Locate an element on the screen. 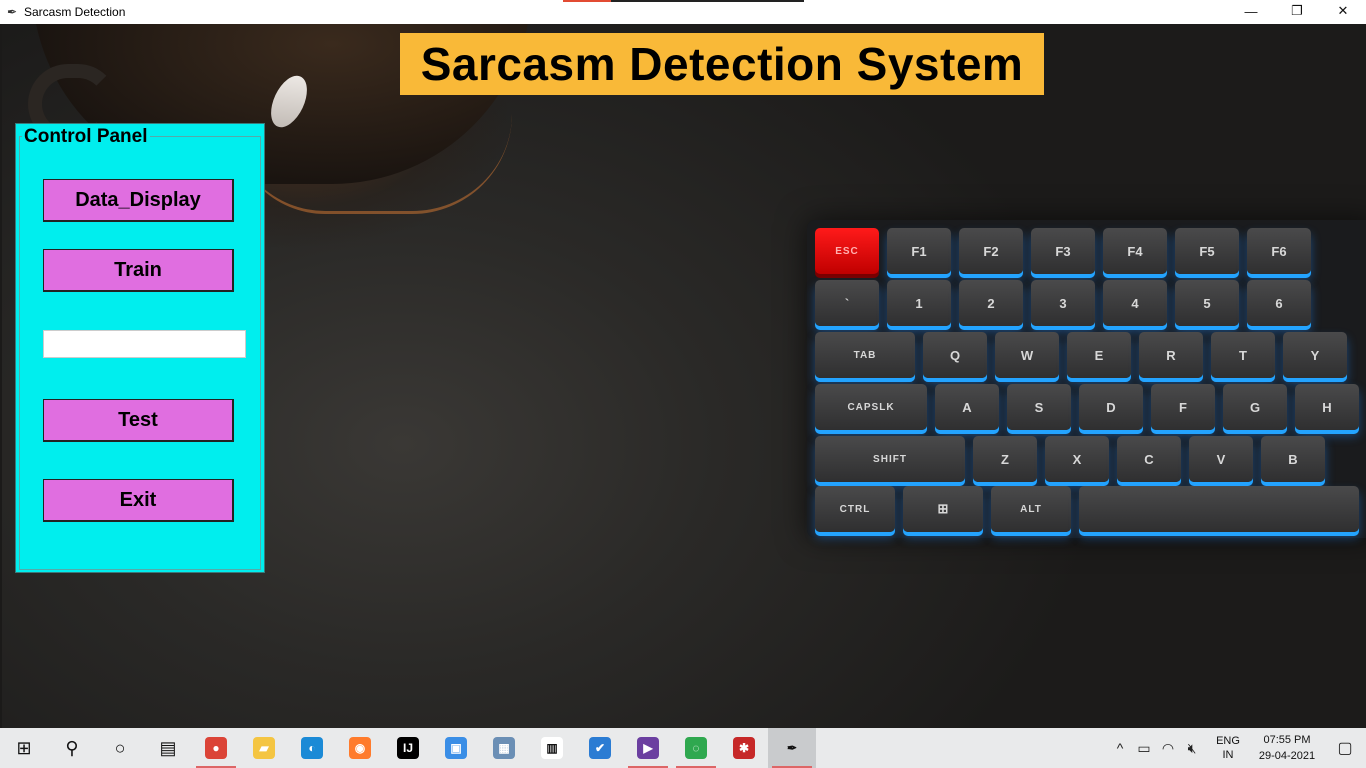 The image size is (1366, 768). language-indicator: ENG IN is located at coordinates (1228, 748).